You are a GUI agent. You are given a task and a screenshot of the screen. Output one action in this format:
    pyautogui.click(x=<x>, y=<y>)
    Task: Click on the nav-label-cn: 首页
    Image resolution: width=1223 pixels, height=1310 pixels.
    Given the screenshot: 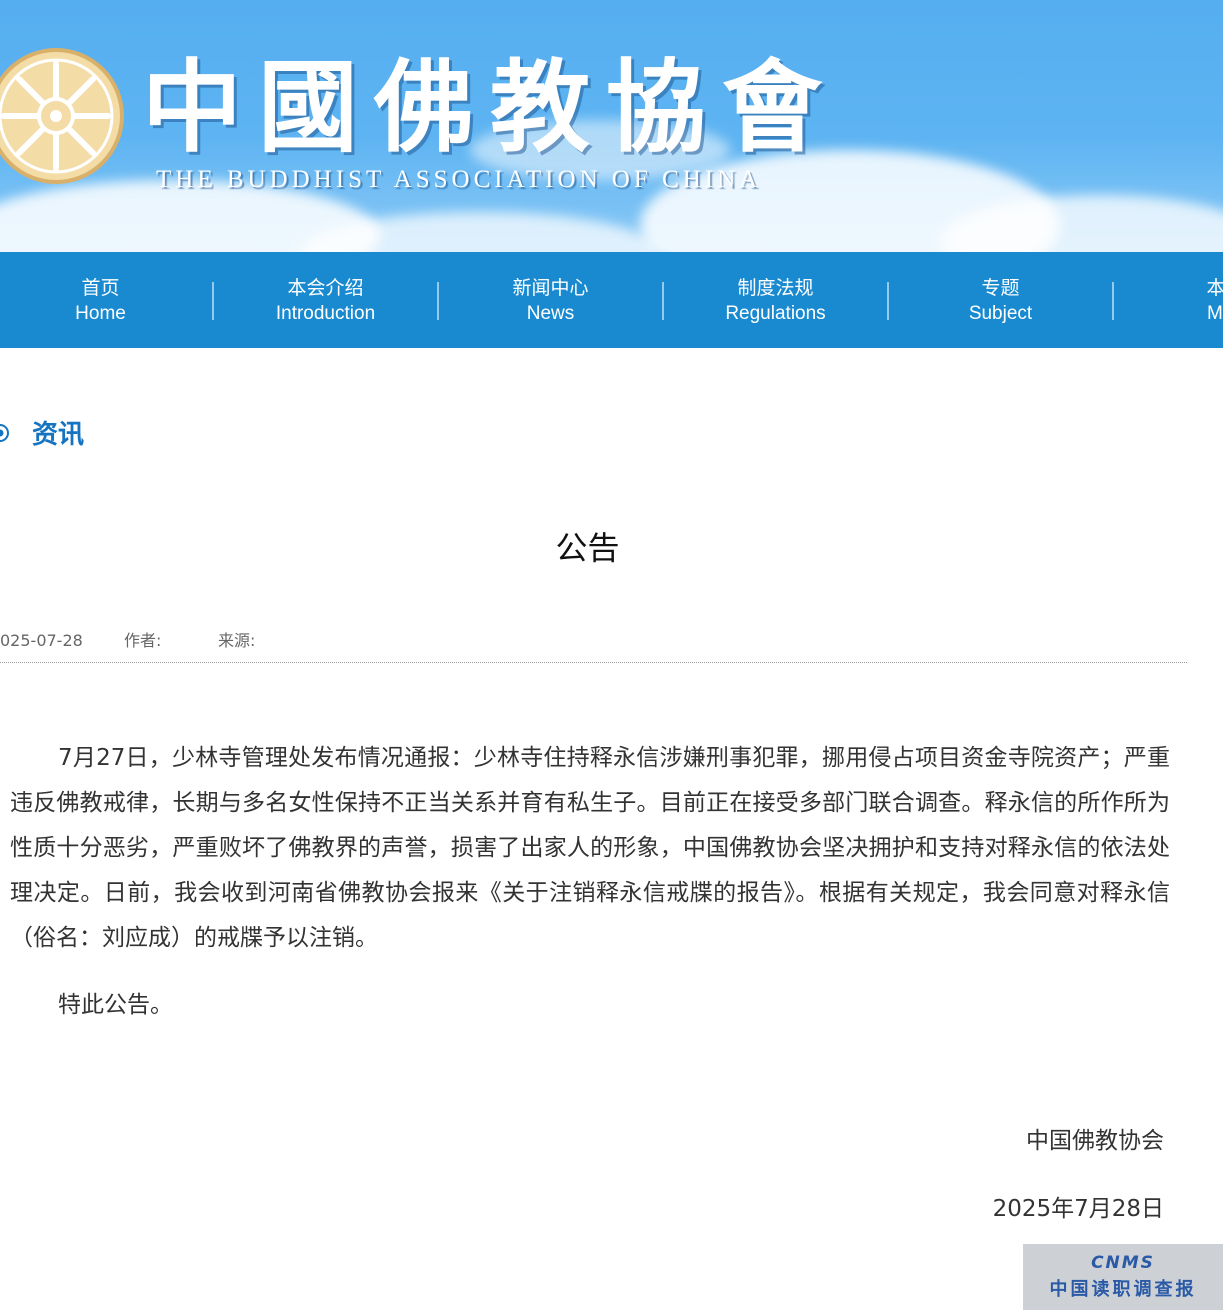 What is the action you would take?
    pyautogui.click(x=100, y=288)
    